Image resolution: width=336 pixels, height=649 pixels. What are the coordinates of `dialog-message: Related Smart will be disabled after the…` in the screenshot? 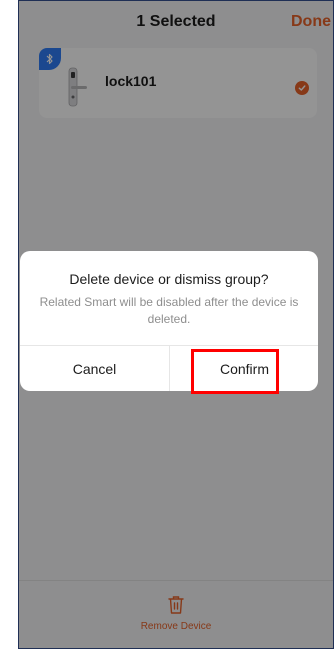 It's located at (169, 310).